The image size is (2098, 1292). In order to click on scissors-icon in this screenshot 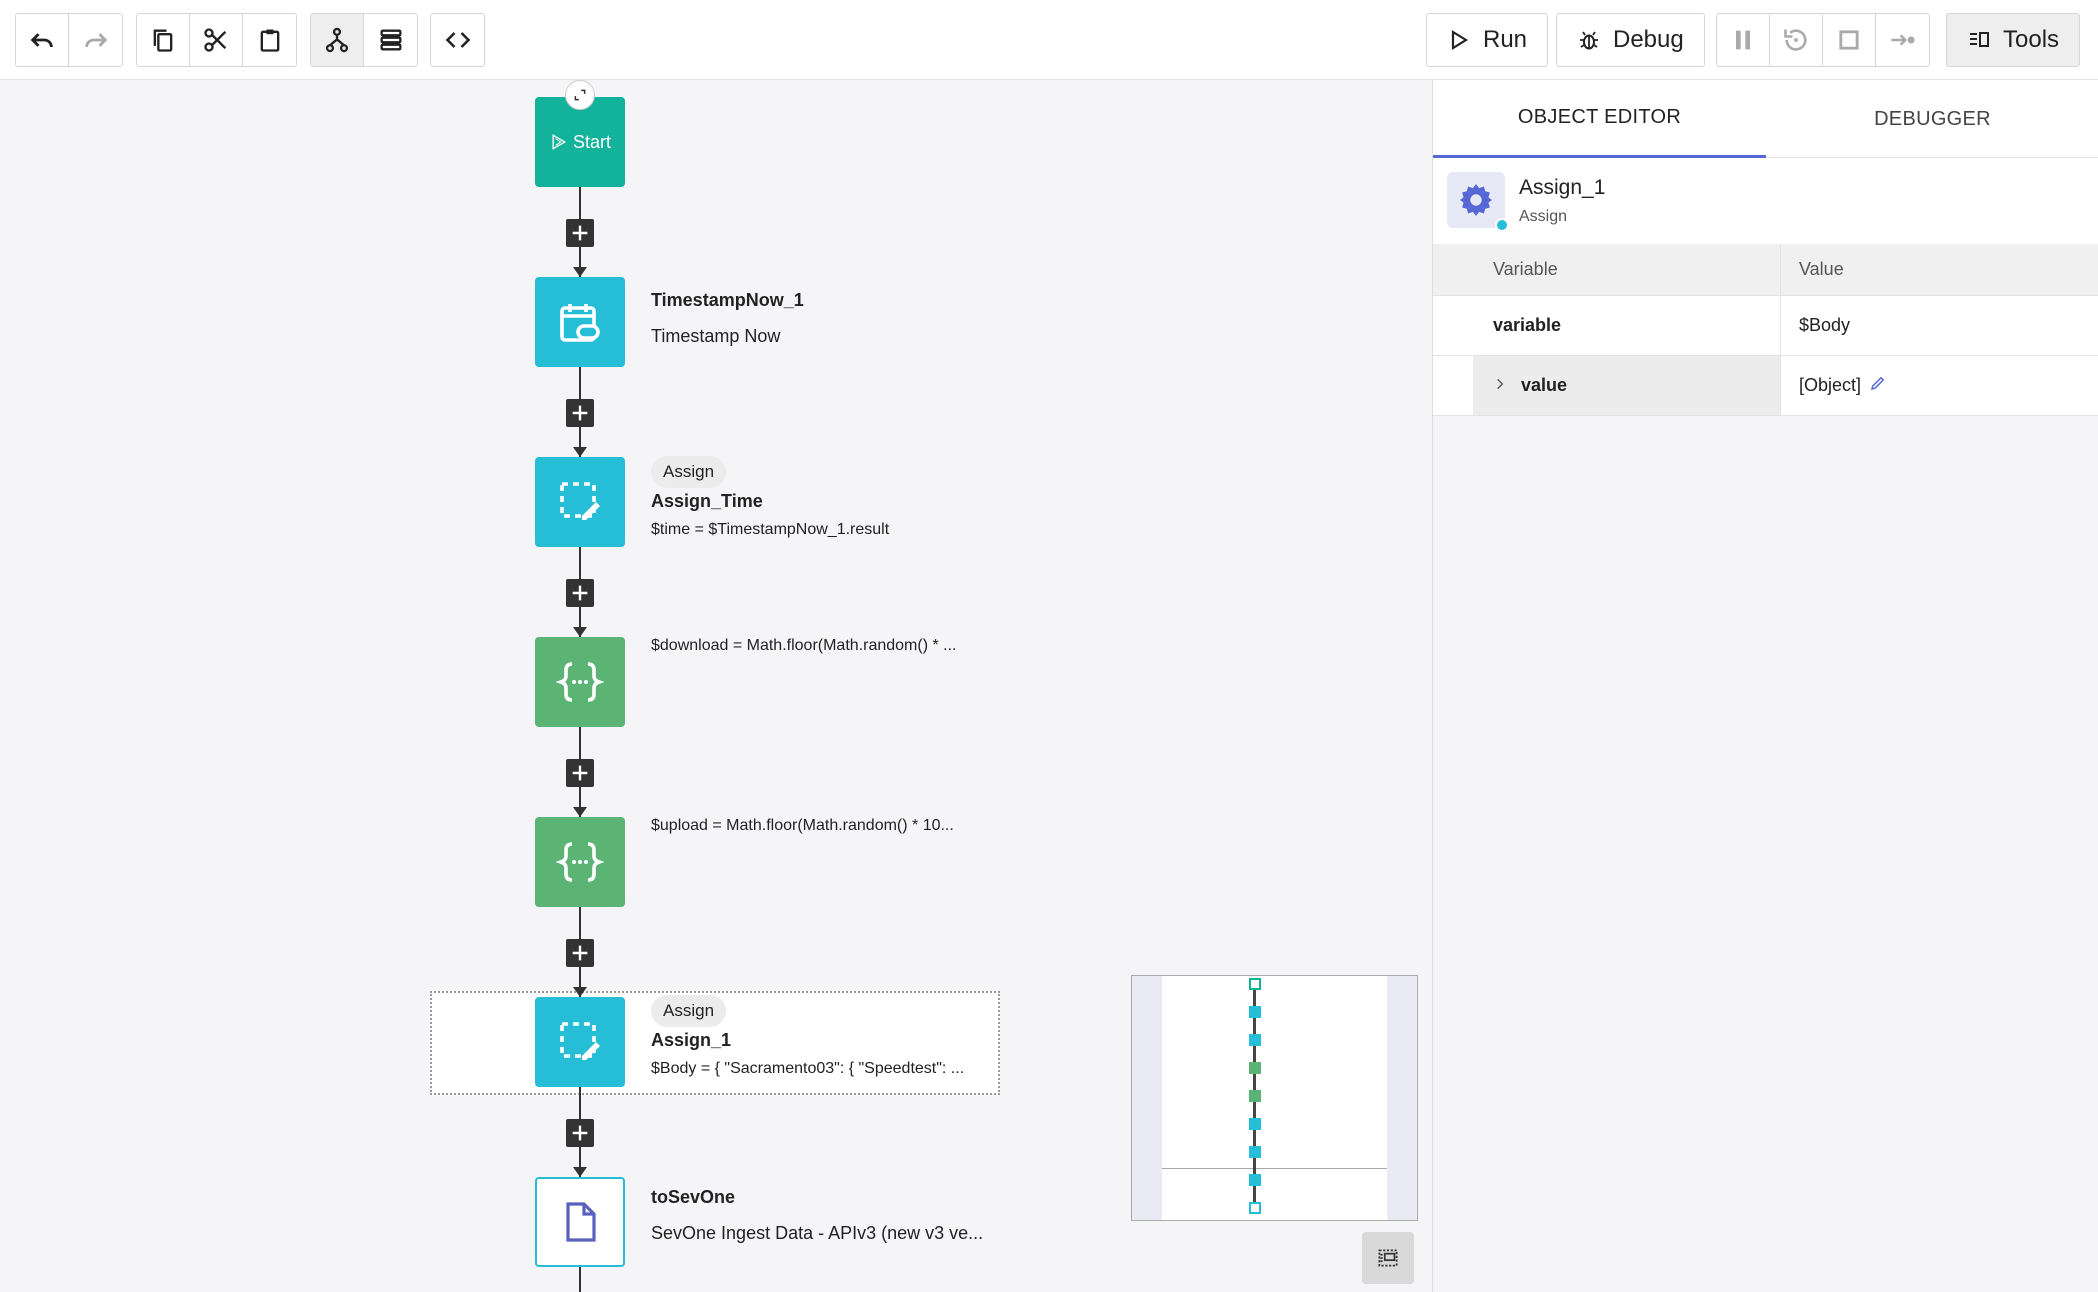, I will do `click(215, 40)`.